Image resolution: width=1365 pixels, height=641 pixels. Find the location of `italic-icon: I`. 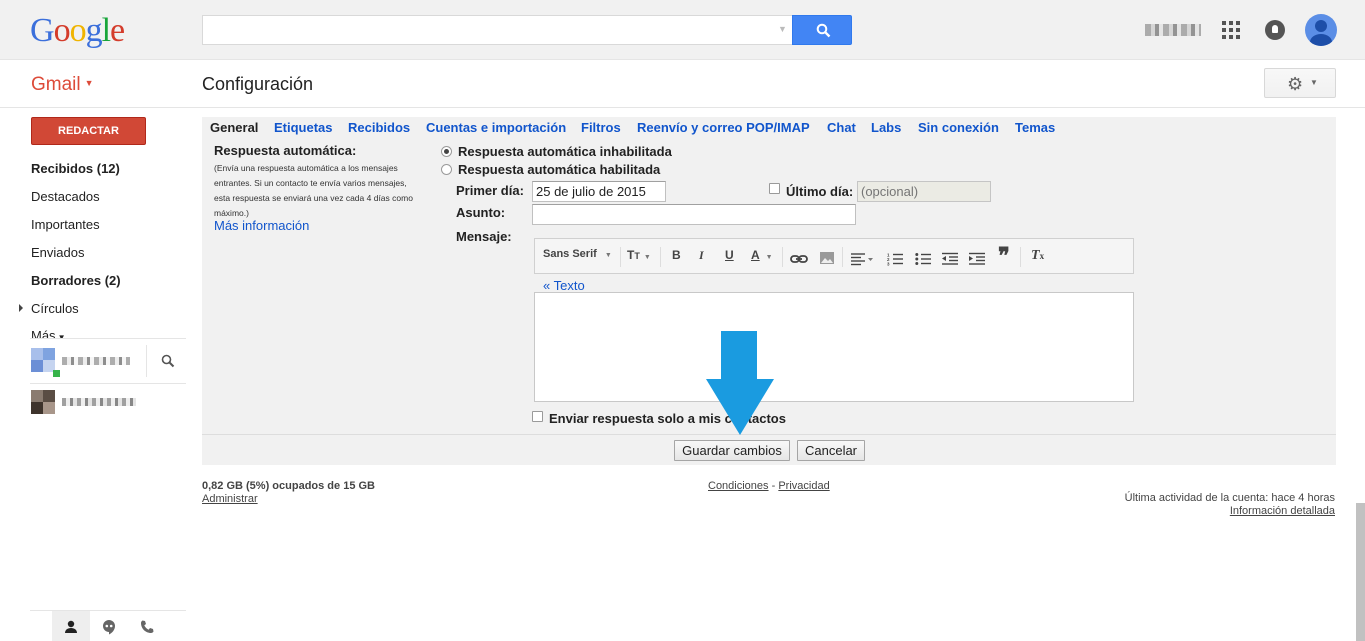

italic-icon: I is located at coordinates (701, 257).